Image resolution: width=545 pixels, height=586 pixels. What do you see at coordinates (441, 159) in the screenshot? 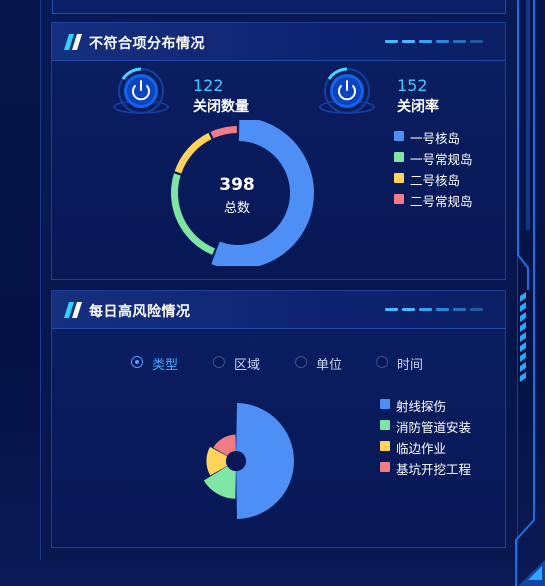
I see `legend-label: 一号常规岛` at bounding box center [441, 159].